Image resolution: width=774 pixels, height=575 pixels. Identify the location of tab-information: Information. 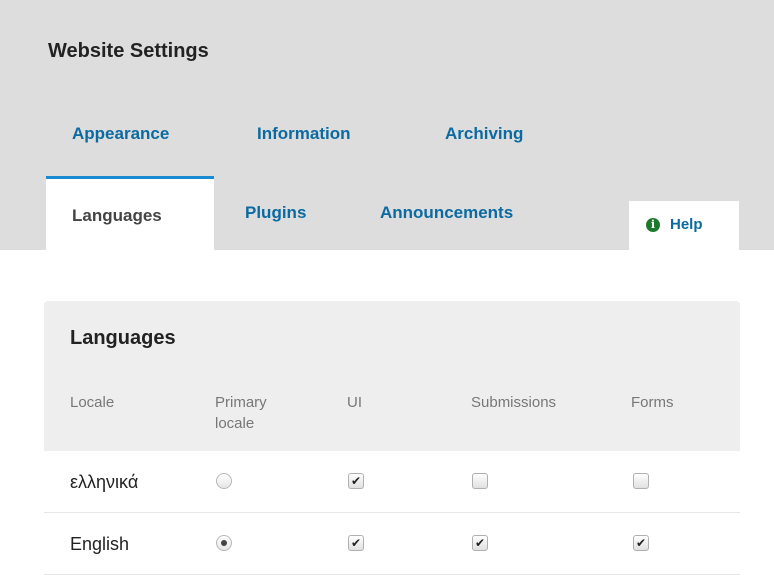
(304, 134).